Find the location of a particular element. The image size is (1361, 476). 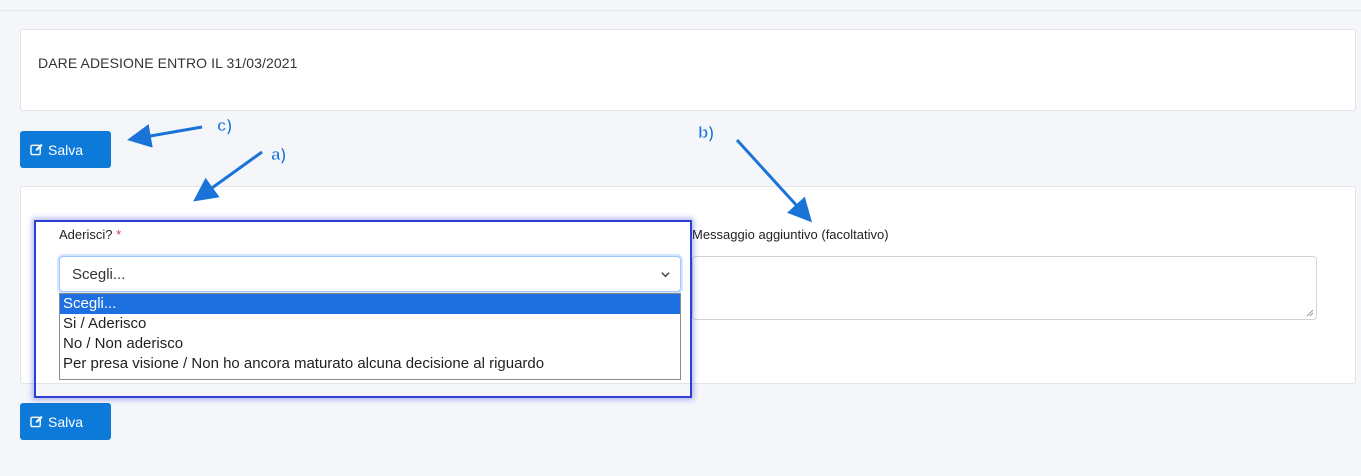

annotation-arrow-c is located at coordinates (165, 136).